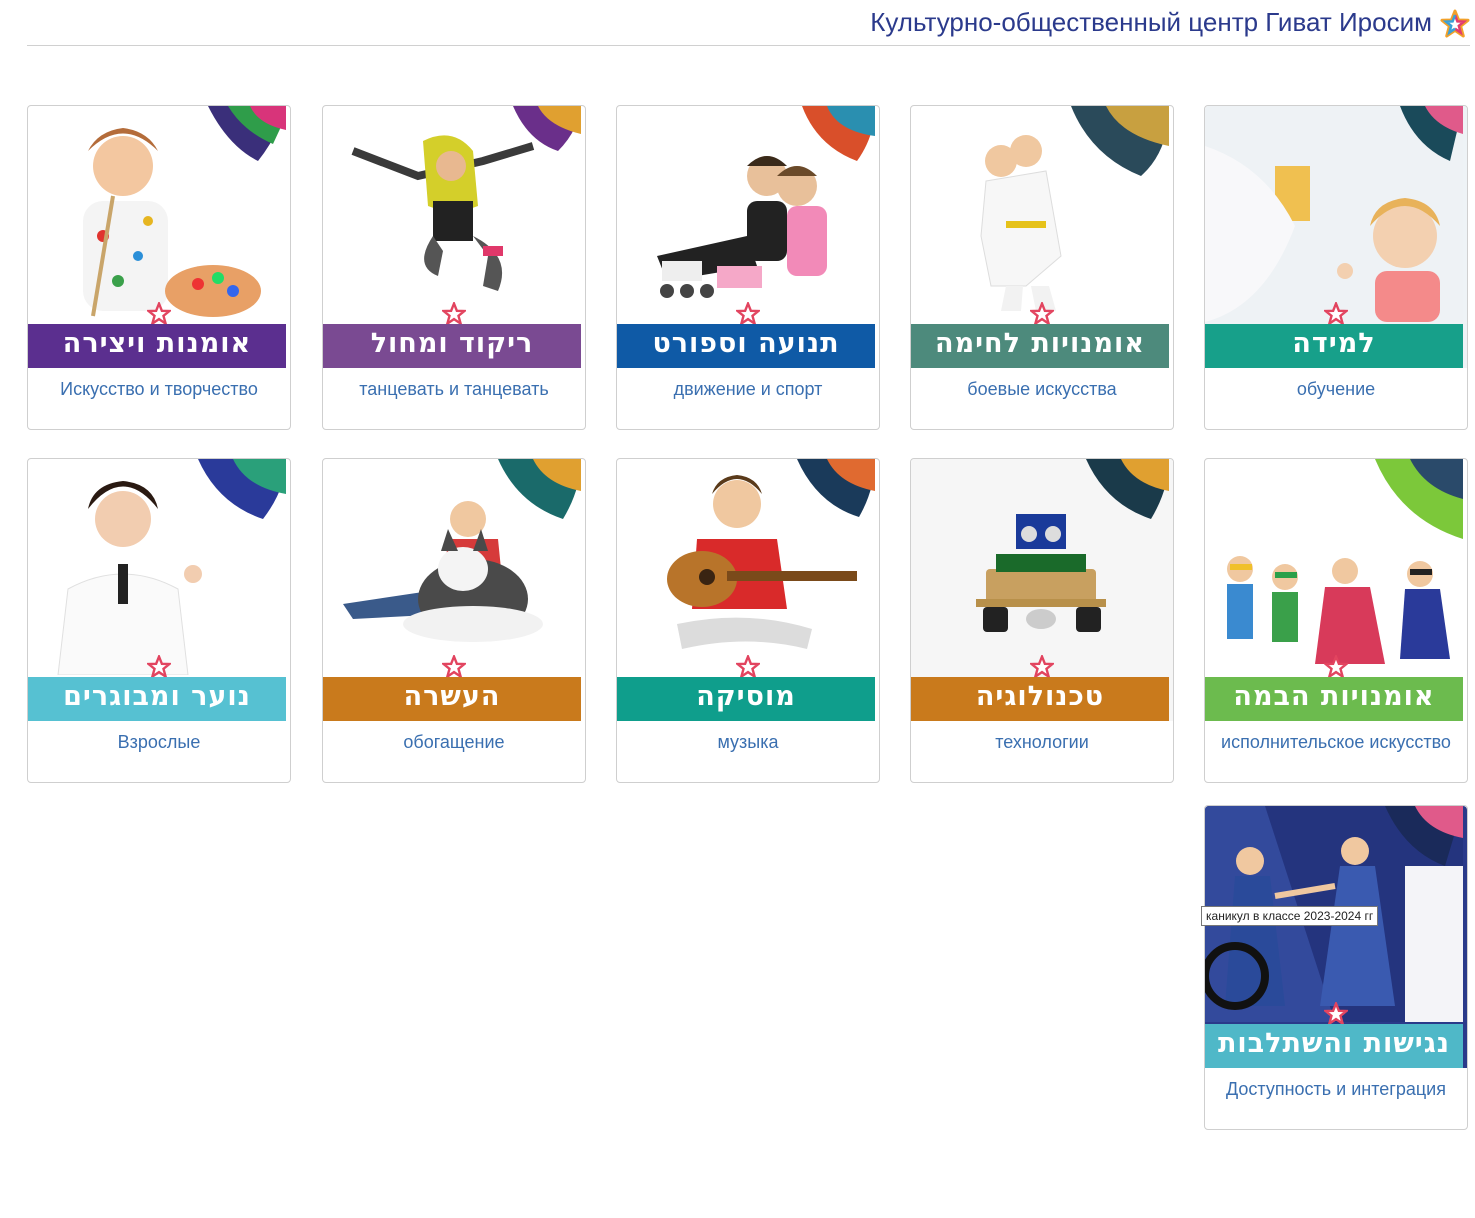 This screenshot has width=1475, height=1218. What do you see at coordinates (746, 346) in the screenshot?
I see `card-hebrew-title: תנועה וספורט` at bounding box center [746, 346].